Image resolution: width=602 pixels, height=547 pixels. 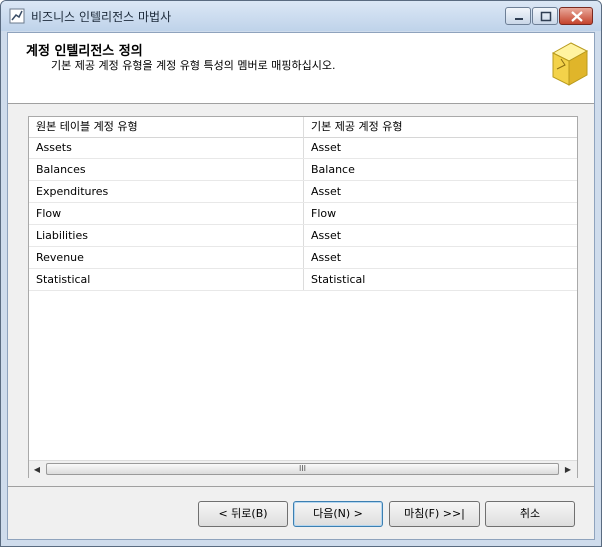 I want to click on maximize-button, so click(x=545, y=16).